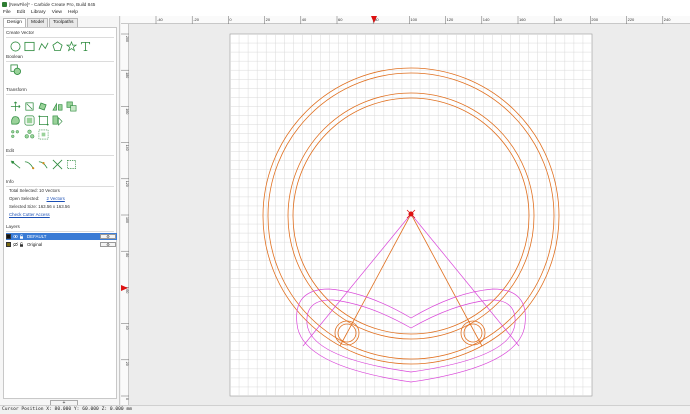 The image size is (690, 414). What do you see at coordinates (38, 12) in the screenshot?
I see `menu-library: Library` at bounding box center [38, 12].